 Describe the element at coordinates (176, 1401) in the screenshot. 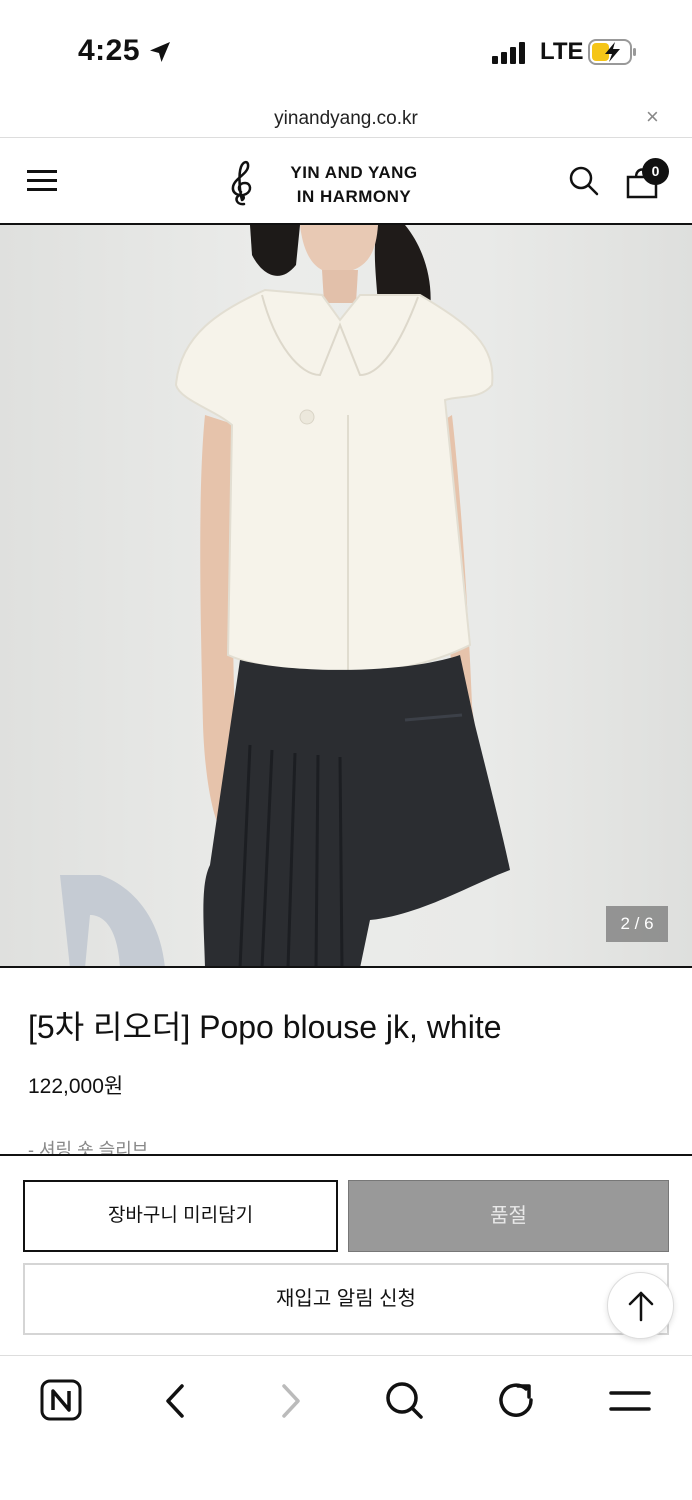

I see `back-icon` at that location.